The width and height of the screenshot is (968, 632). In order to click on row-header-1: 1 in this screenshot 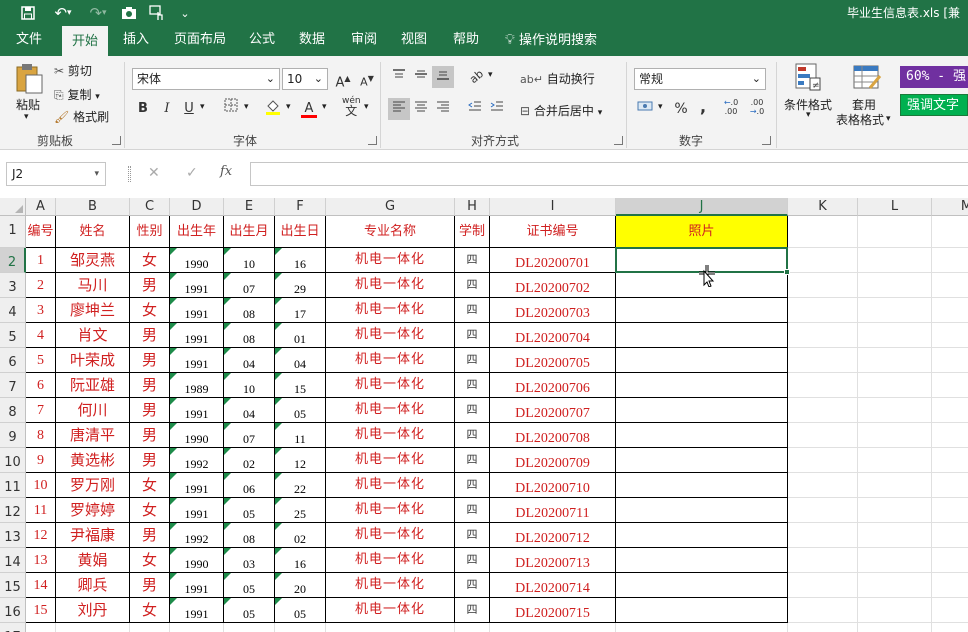, I will do `click(13, 232)`.